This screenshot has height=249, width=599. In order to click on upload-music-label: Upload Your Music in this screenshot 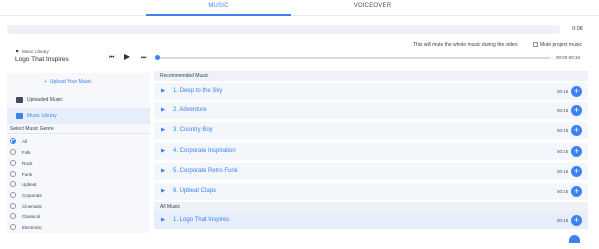, I will do `click(70, 82)`.